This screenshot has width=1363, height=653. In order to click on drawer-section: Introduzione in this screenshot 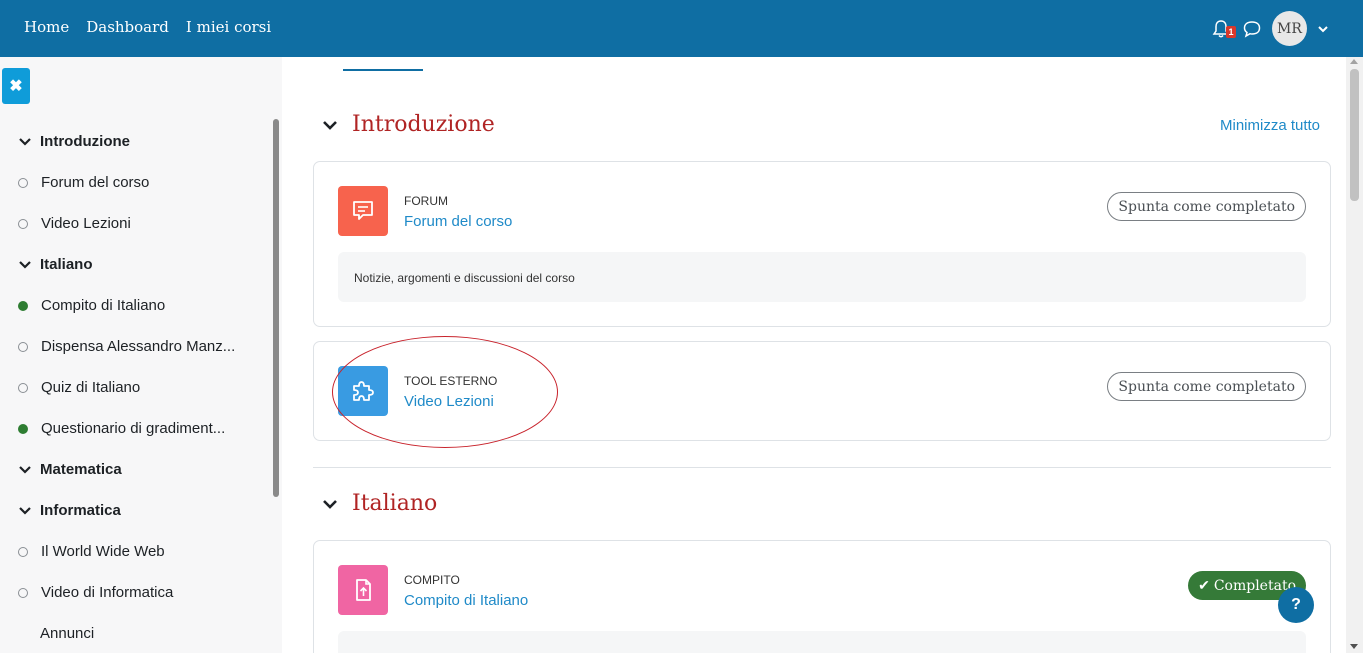, I will do `click(74, 141)`.